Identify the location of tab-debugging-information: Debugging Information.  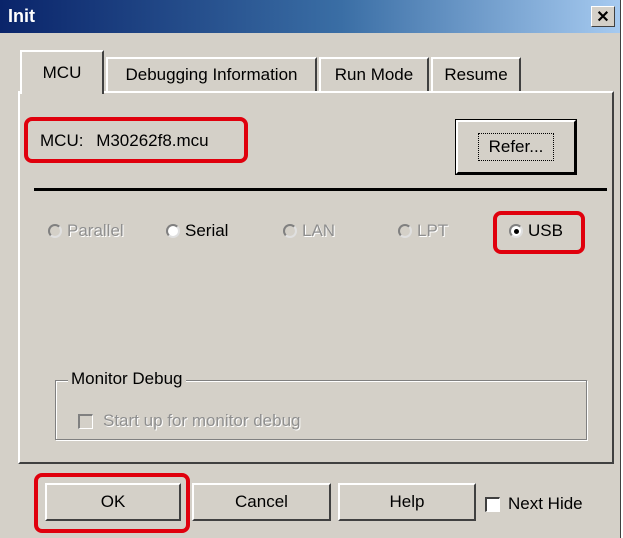
(211, 74).